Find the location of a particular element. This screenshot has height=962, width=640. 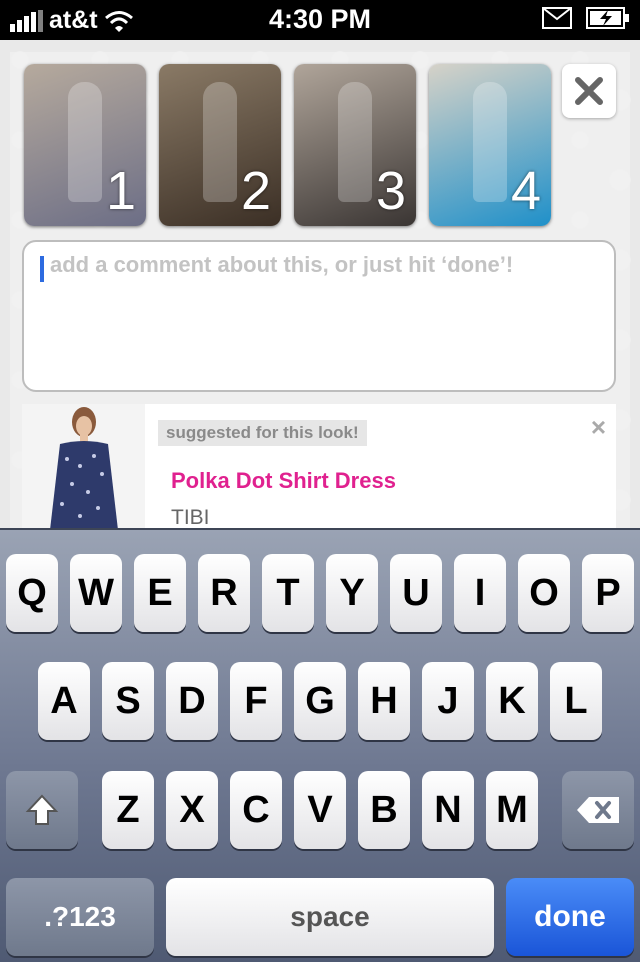

battery-charging-icon is located at coordinates (607, 18).